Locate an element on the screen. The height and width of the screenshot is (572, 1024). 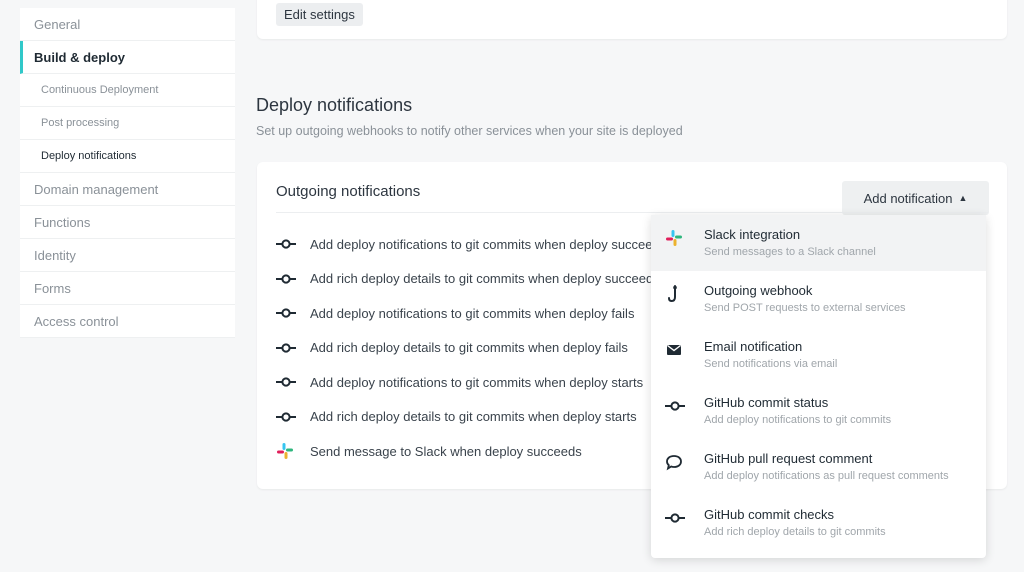
divider is located at coordinates (632, 212).